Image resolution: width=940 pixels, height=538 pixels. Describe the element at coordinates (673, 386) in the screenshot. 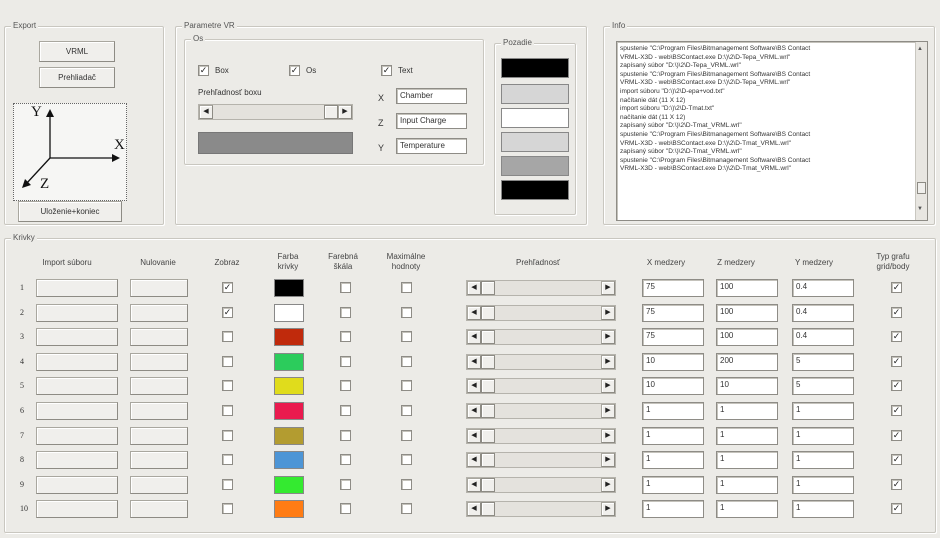

I see `x-gap-input: 10` at that location.